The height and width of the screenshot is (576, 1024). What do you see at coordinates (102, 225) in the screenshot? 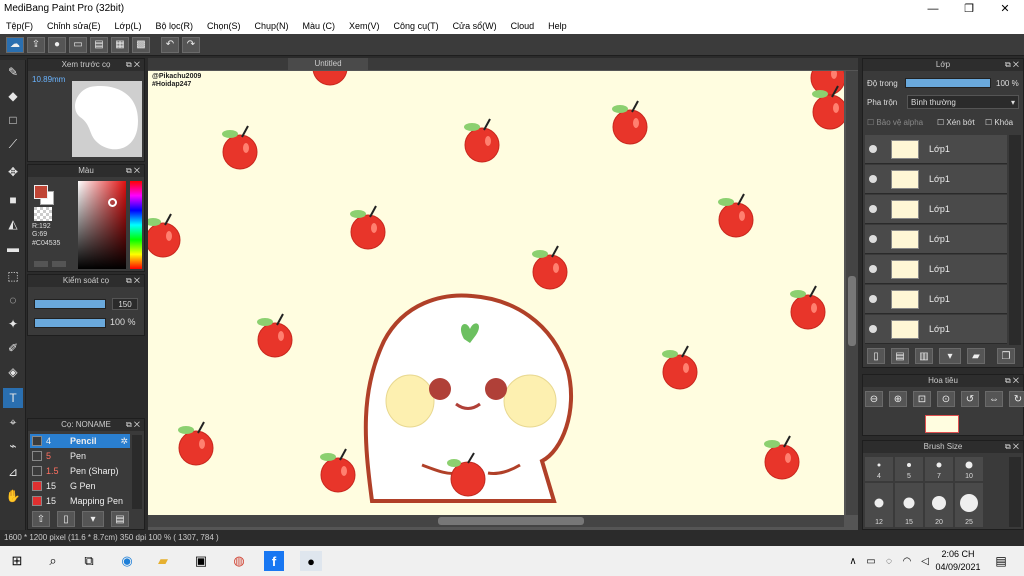
I see `color-sv-picker` at bounding box center [102, 225].